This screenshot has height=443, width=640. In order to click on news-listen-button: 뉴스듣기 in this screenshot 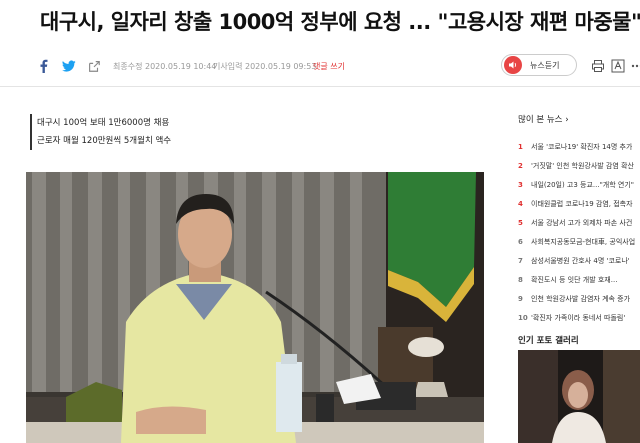, I will do `click(539, 65)`.